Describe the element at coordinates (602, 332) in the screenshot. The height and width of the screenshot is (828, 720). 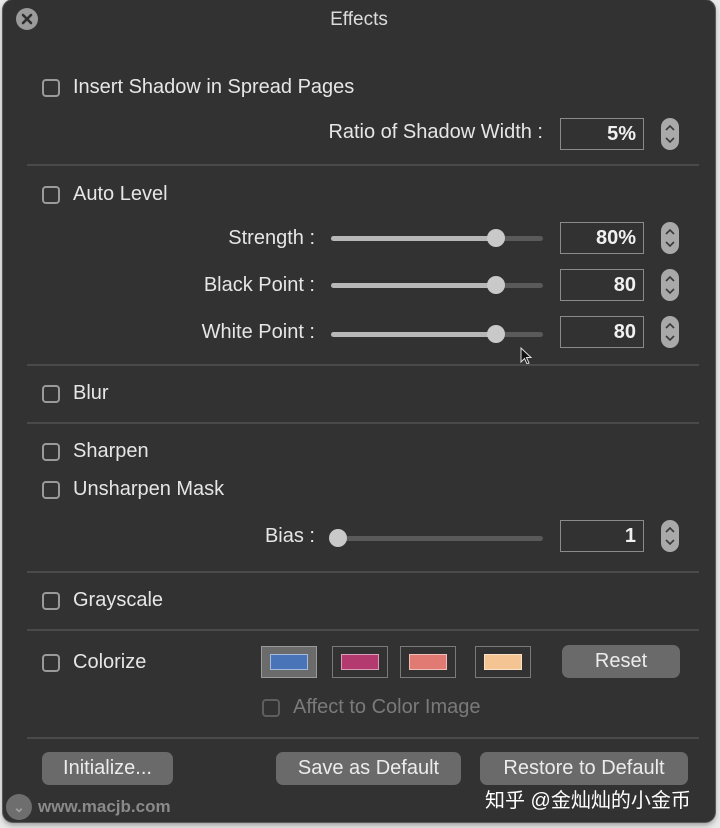
I see `white-point-field: 80` at that location.